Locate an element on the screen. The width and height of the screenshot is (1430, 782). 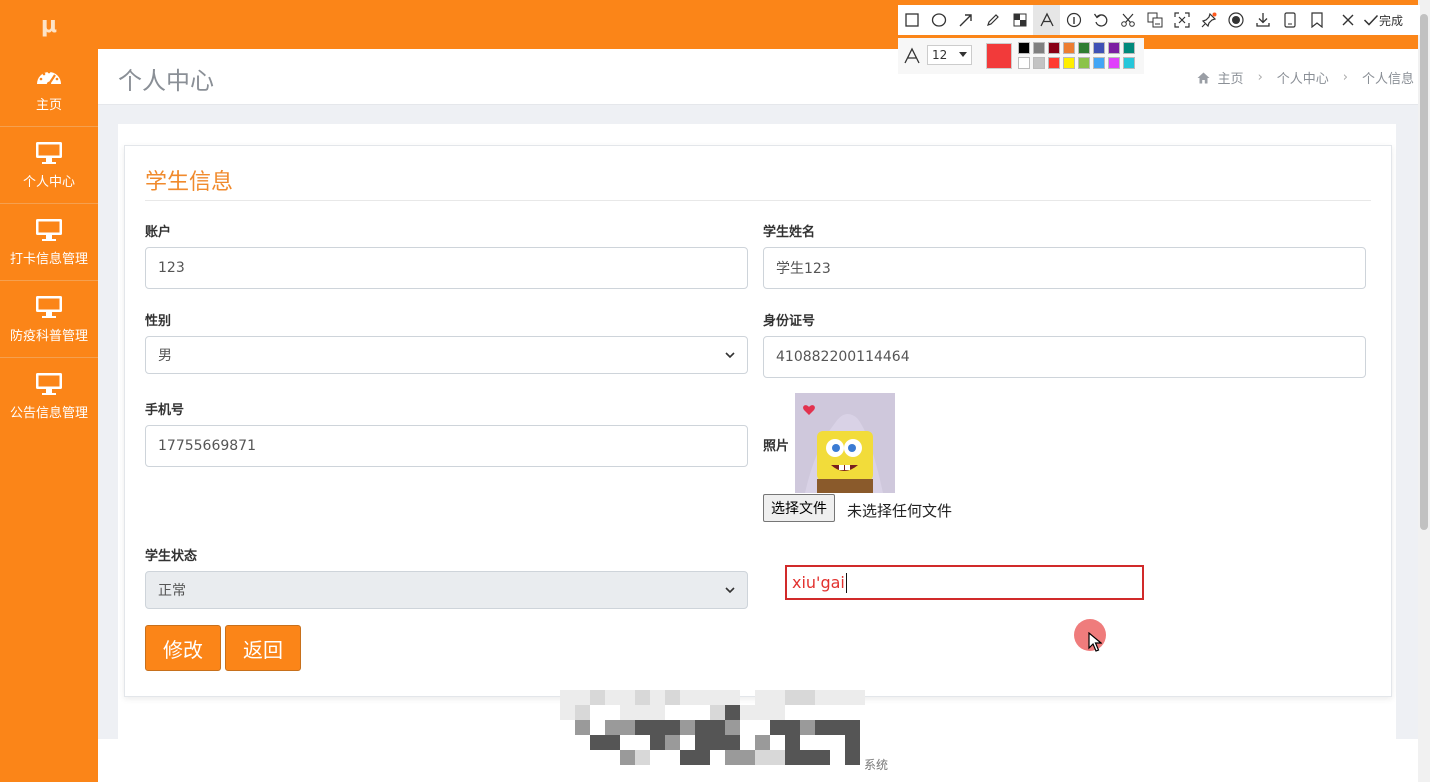
idcard-value: 410882200114464 is located at coordinates (843, 357).